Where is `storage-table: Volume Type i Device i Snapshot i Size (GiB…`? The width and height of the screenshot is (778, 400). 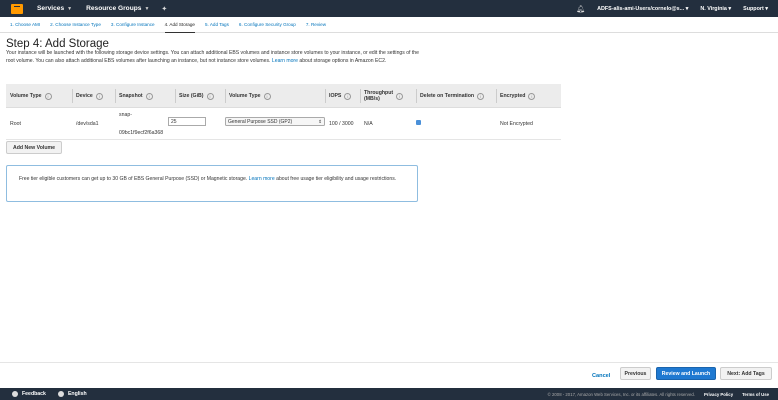
storage-table: Volume Type i Device i Snapshot i Size (GiB… is located at coordinates (283, 112).